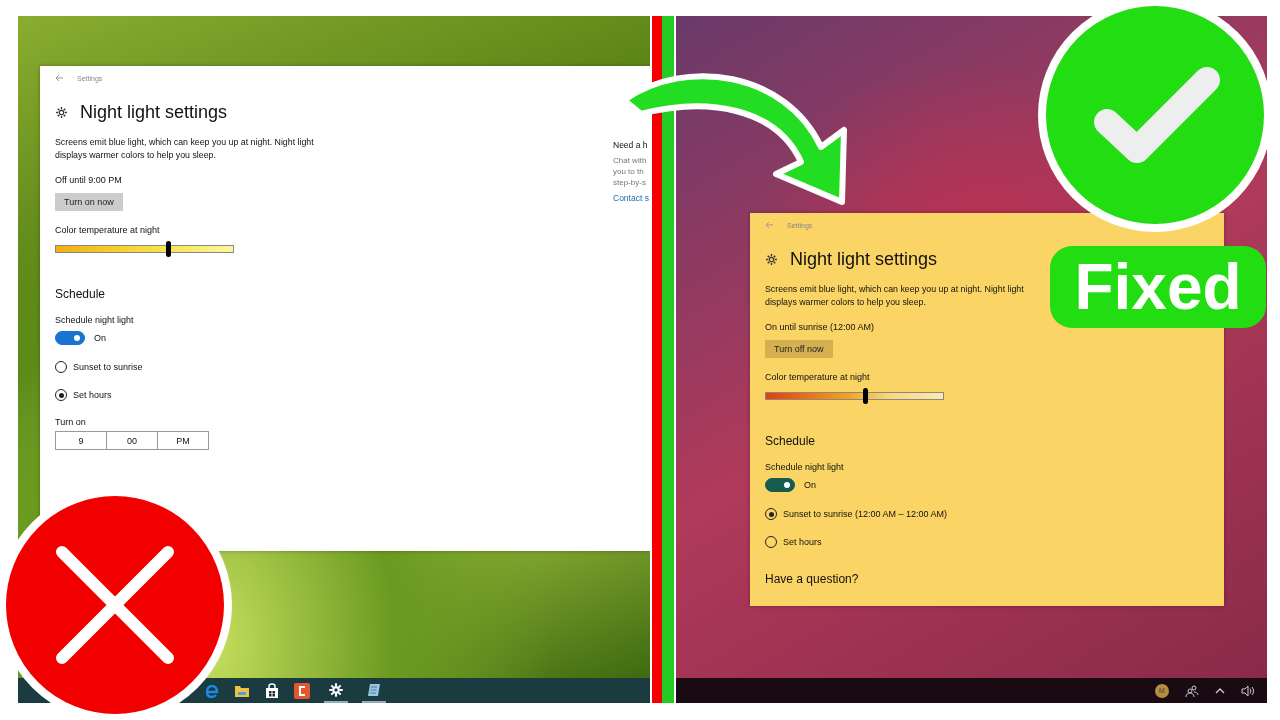 The image size is (1280, 720). What do you see at coordinates (89, 180) in the screenshot?
I see `status-text: Off until 9:00 PM` at bounding box center [89, 180].